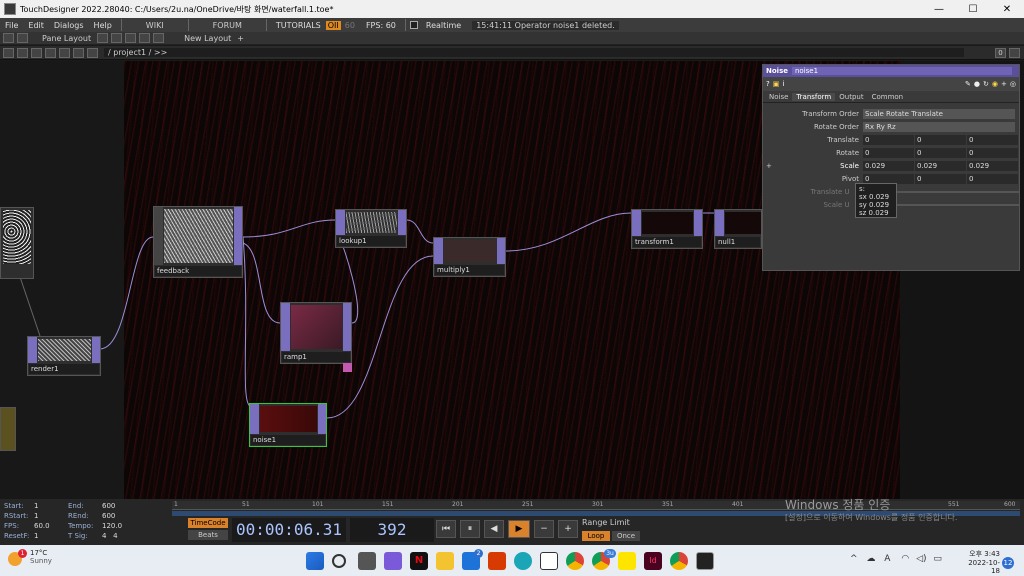 The height and width of the screenshot is (576, 1024). What do you see at coordinates (103, 25) in the screenshot?
I see `menu-help: Help` at bounding box center [103, 25].